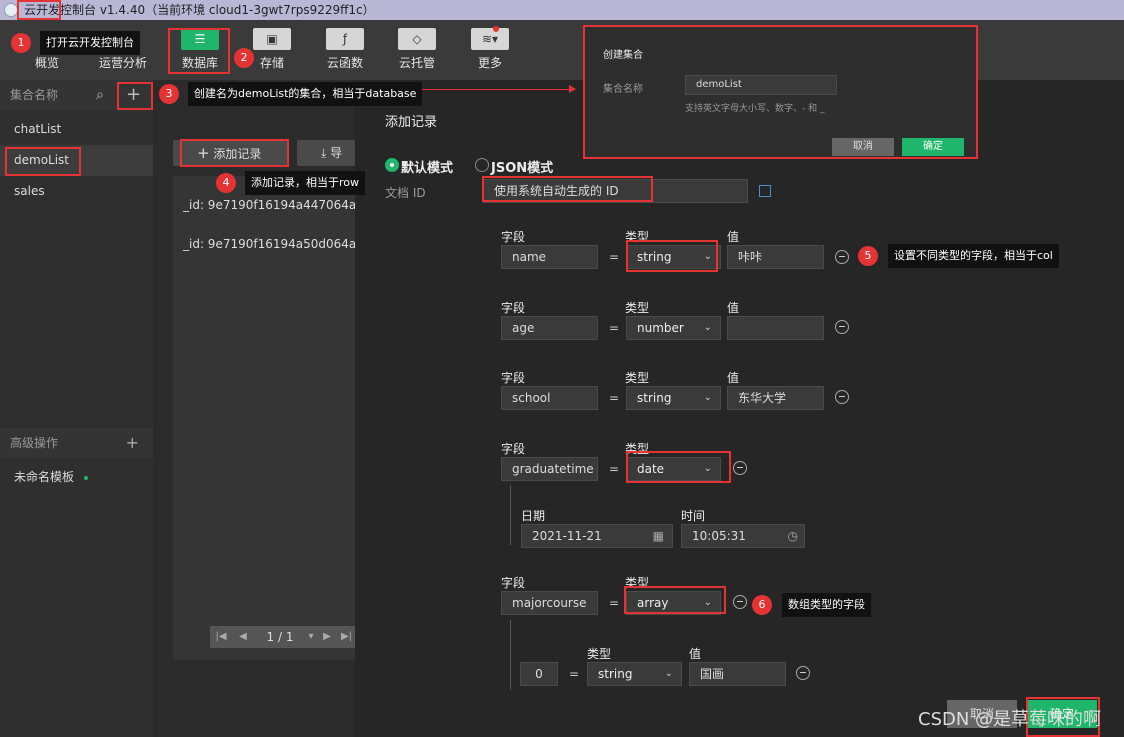 This screenshot has height=737, width=1124. What do you see at coordinates (737, 674) in the screenshot?
I see `array-value-input: 国画` at bounding box center [737, 674].